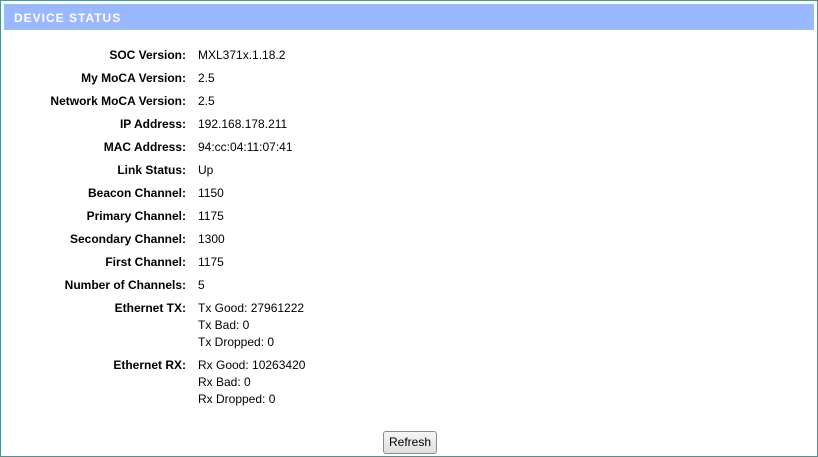 The height and width of the screenshot is (457, 818). Describe the element at coordinates (133, 78) in the screenshot. I see `my-moca-version-label: My MoCA Version:` at that location.